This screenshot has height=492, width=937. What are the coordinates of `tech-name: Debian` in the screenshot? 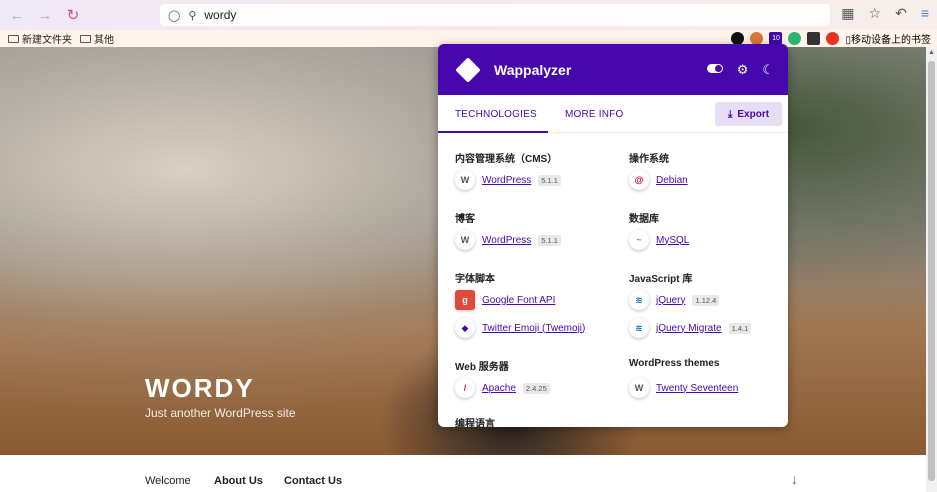 It's located at (672, 180).